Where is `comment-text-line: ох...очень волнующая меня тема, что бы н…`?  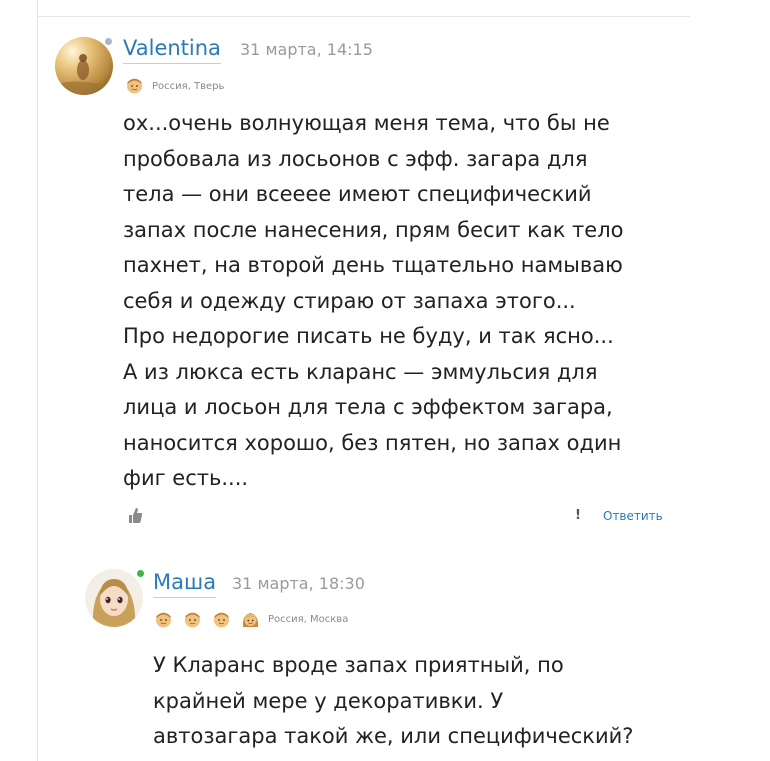 comment-text-line: ох...очень волнующая меня тема, что бы н… is located at coordinates (366, 123).